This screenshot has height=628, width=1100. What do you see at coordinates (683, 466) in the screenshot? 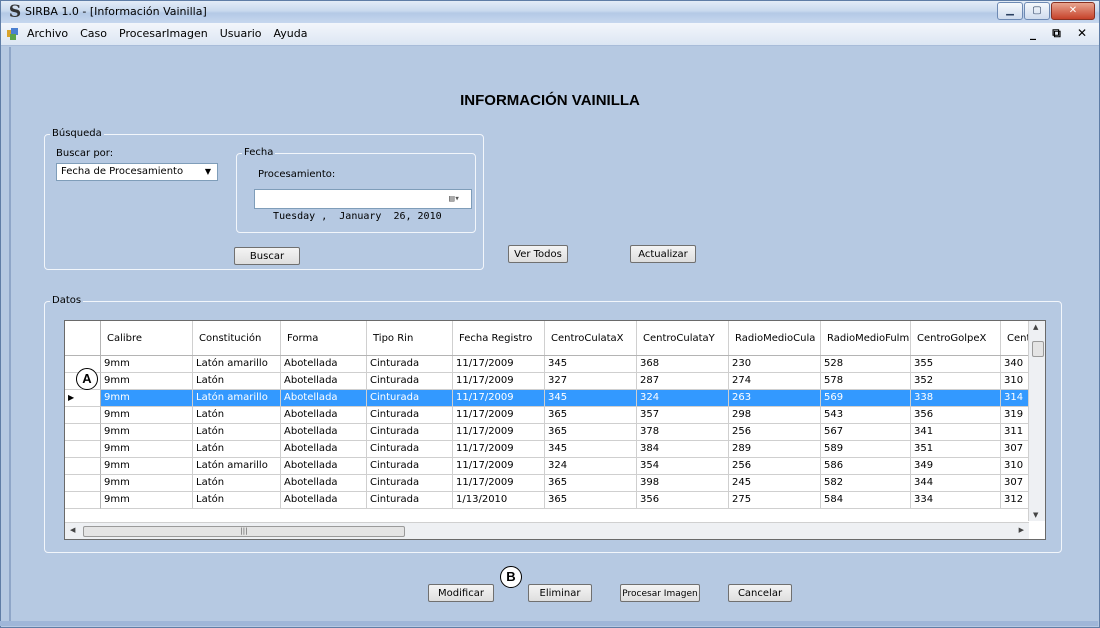
I see `table-cell: 354` at bounding box center [683, 466].